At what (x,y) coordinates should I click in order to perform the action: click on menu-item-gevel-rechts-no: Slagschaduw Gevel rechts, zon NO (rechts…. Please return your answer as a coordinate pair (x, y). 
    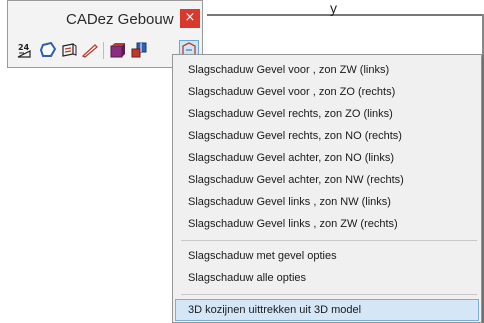
    Looking at the image, I should click on (327, 136).